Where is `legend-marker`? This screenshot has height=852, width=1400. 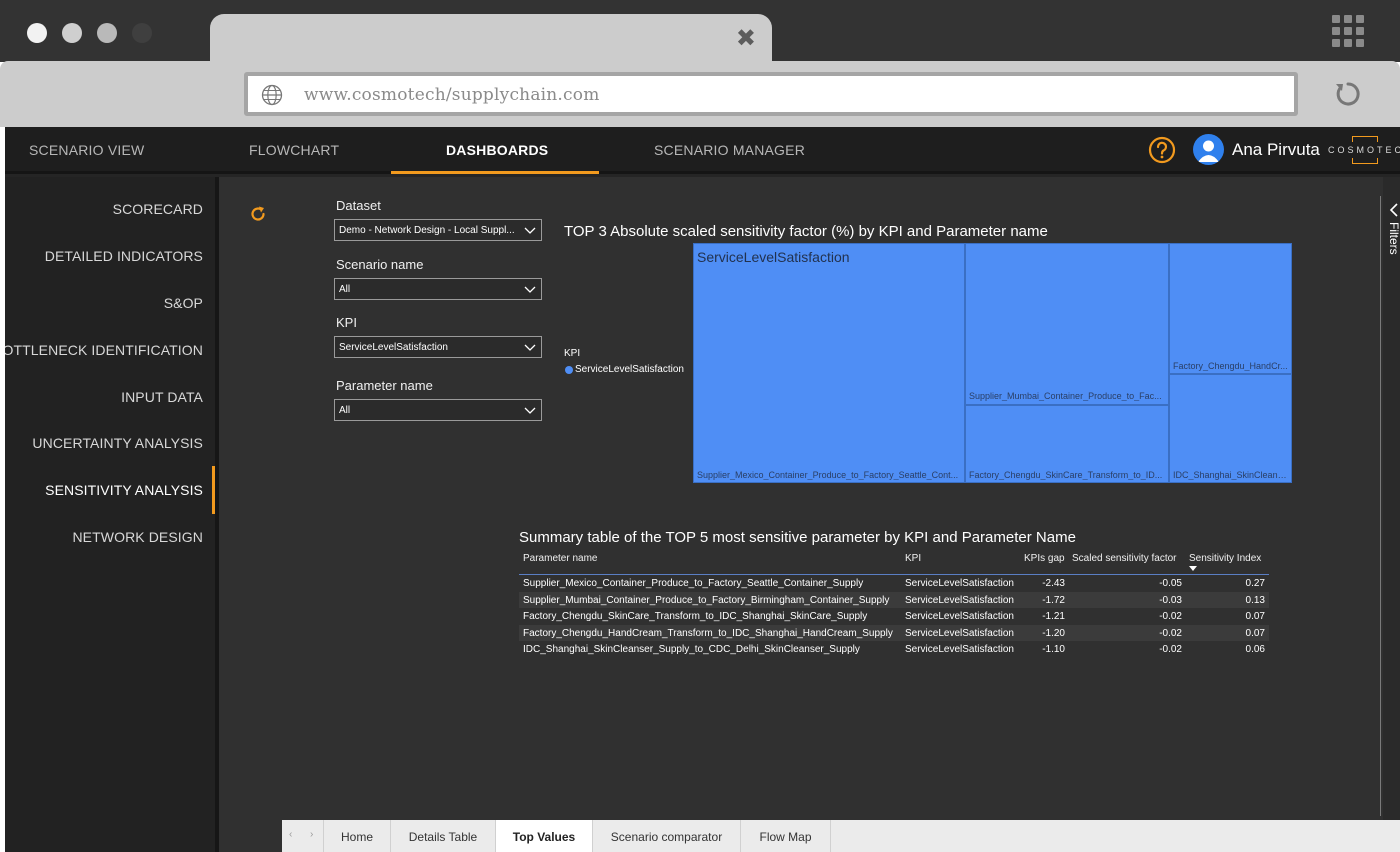 legend-marker is located at coordinates (569, 370).